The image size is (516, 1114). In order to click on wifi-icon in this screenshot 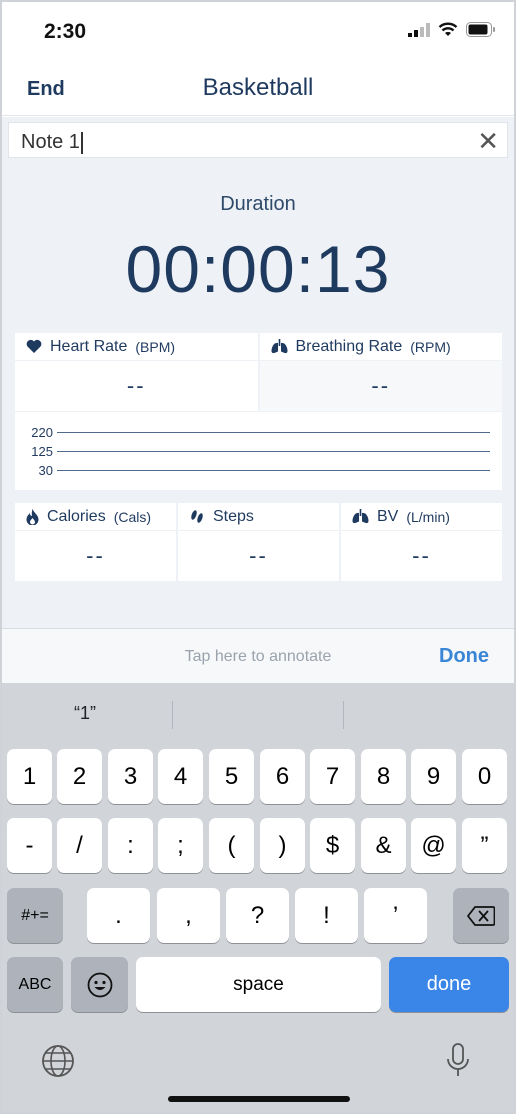, I will do `click(448, 29)`.